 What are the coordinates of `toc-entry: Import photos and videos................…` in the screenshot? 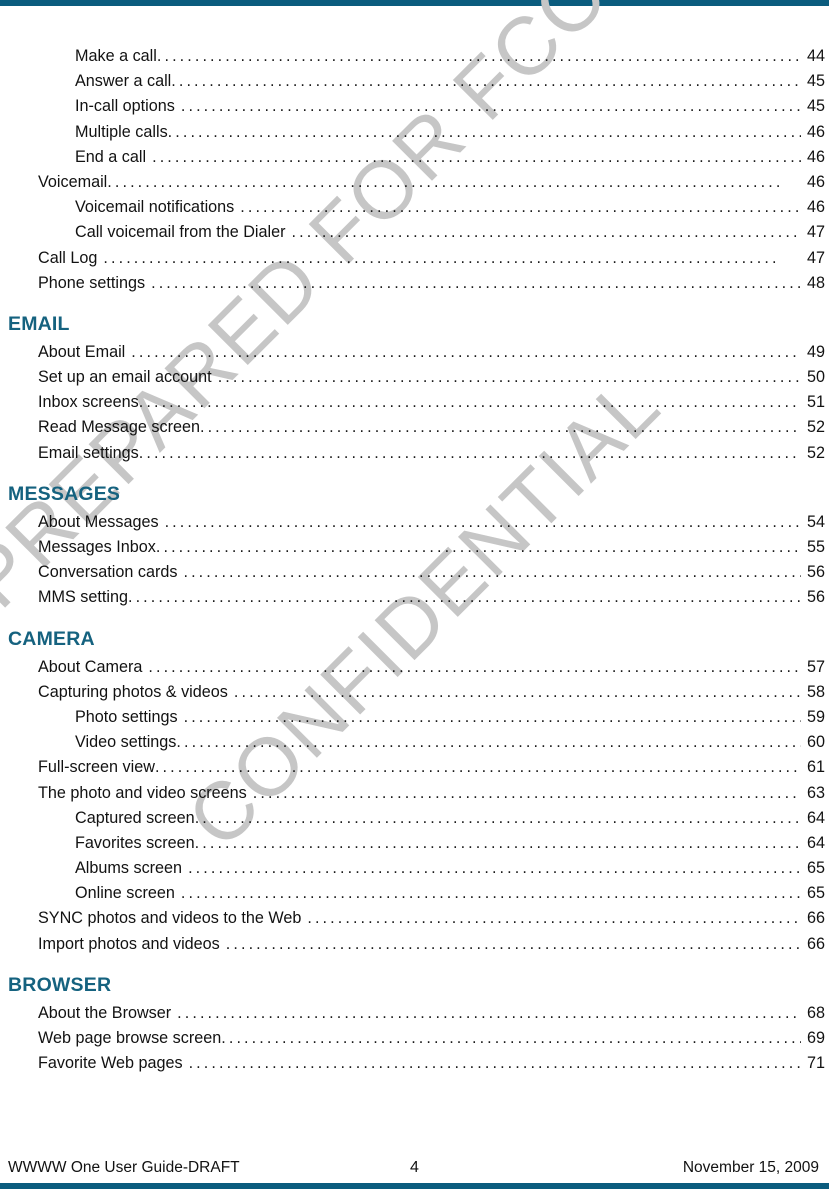 It's located at (414, 944).